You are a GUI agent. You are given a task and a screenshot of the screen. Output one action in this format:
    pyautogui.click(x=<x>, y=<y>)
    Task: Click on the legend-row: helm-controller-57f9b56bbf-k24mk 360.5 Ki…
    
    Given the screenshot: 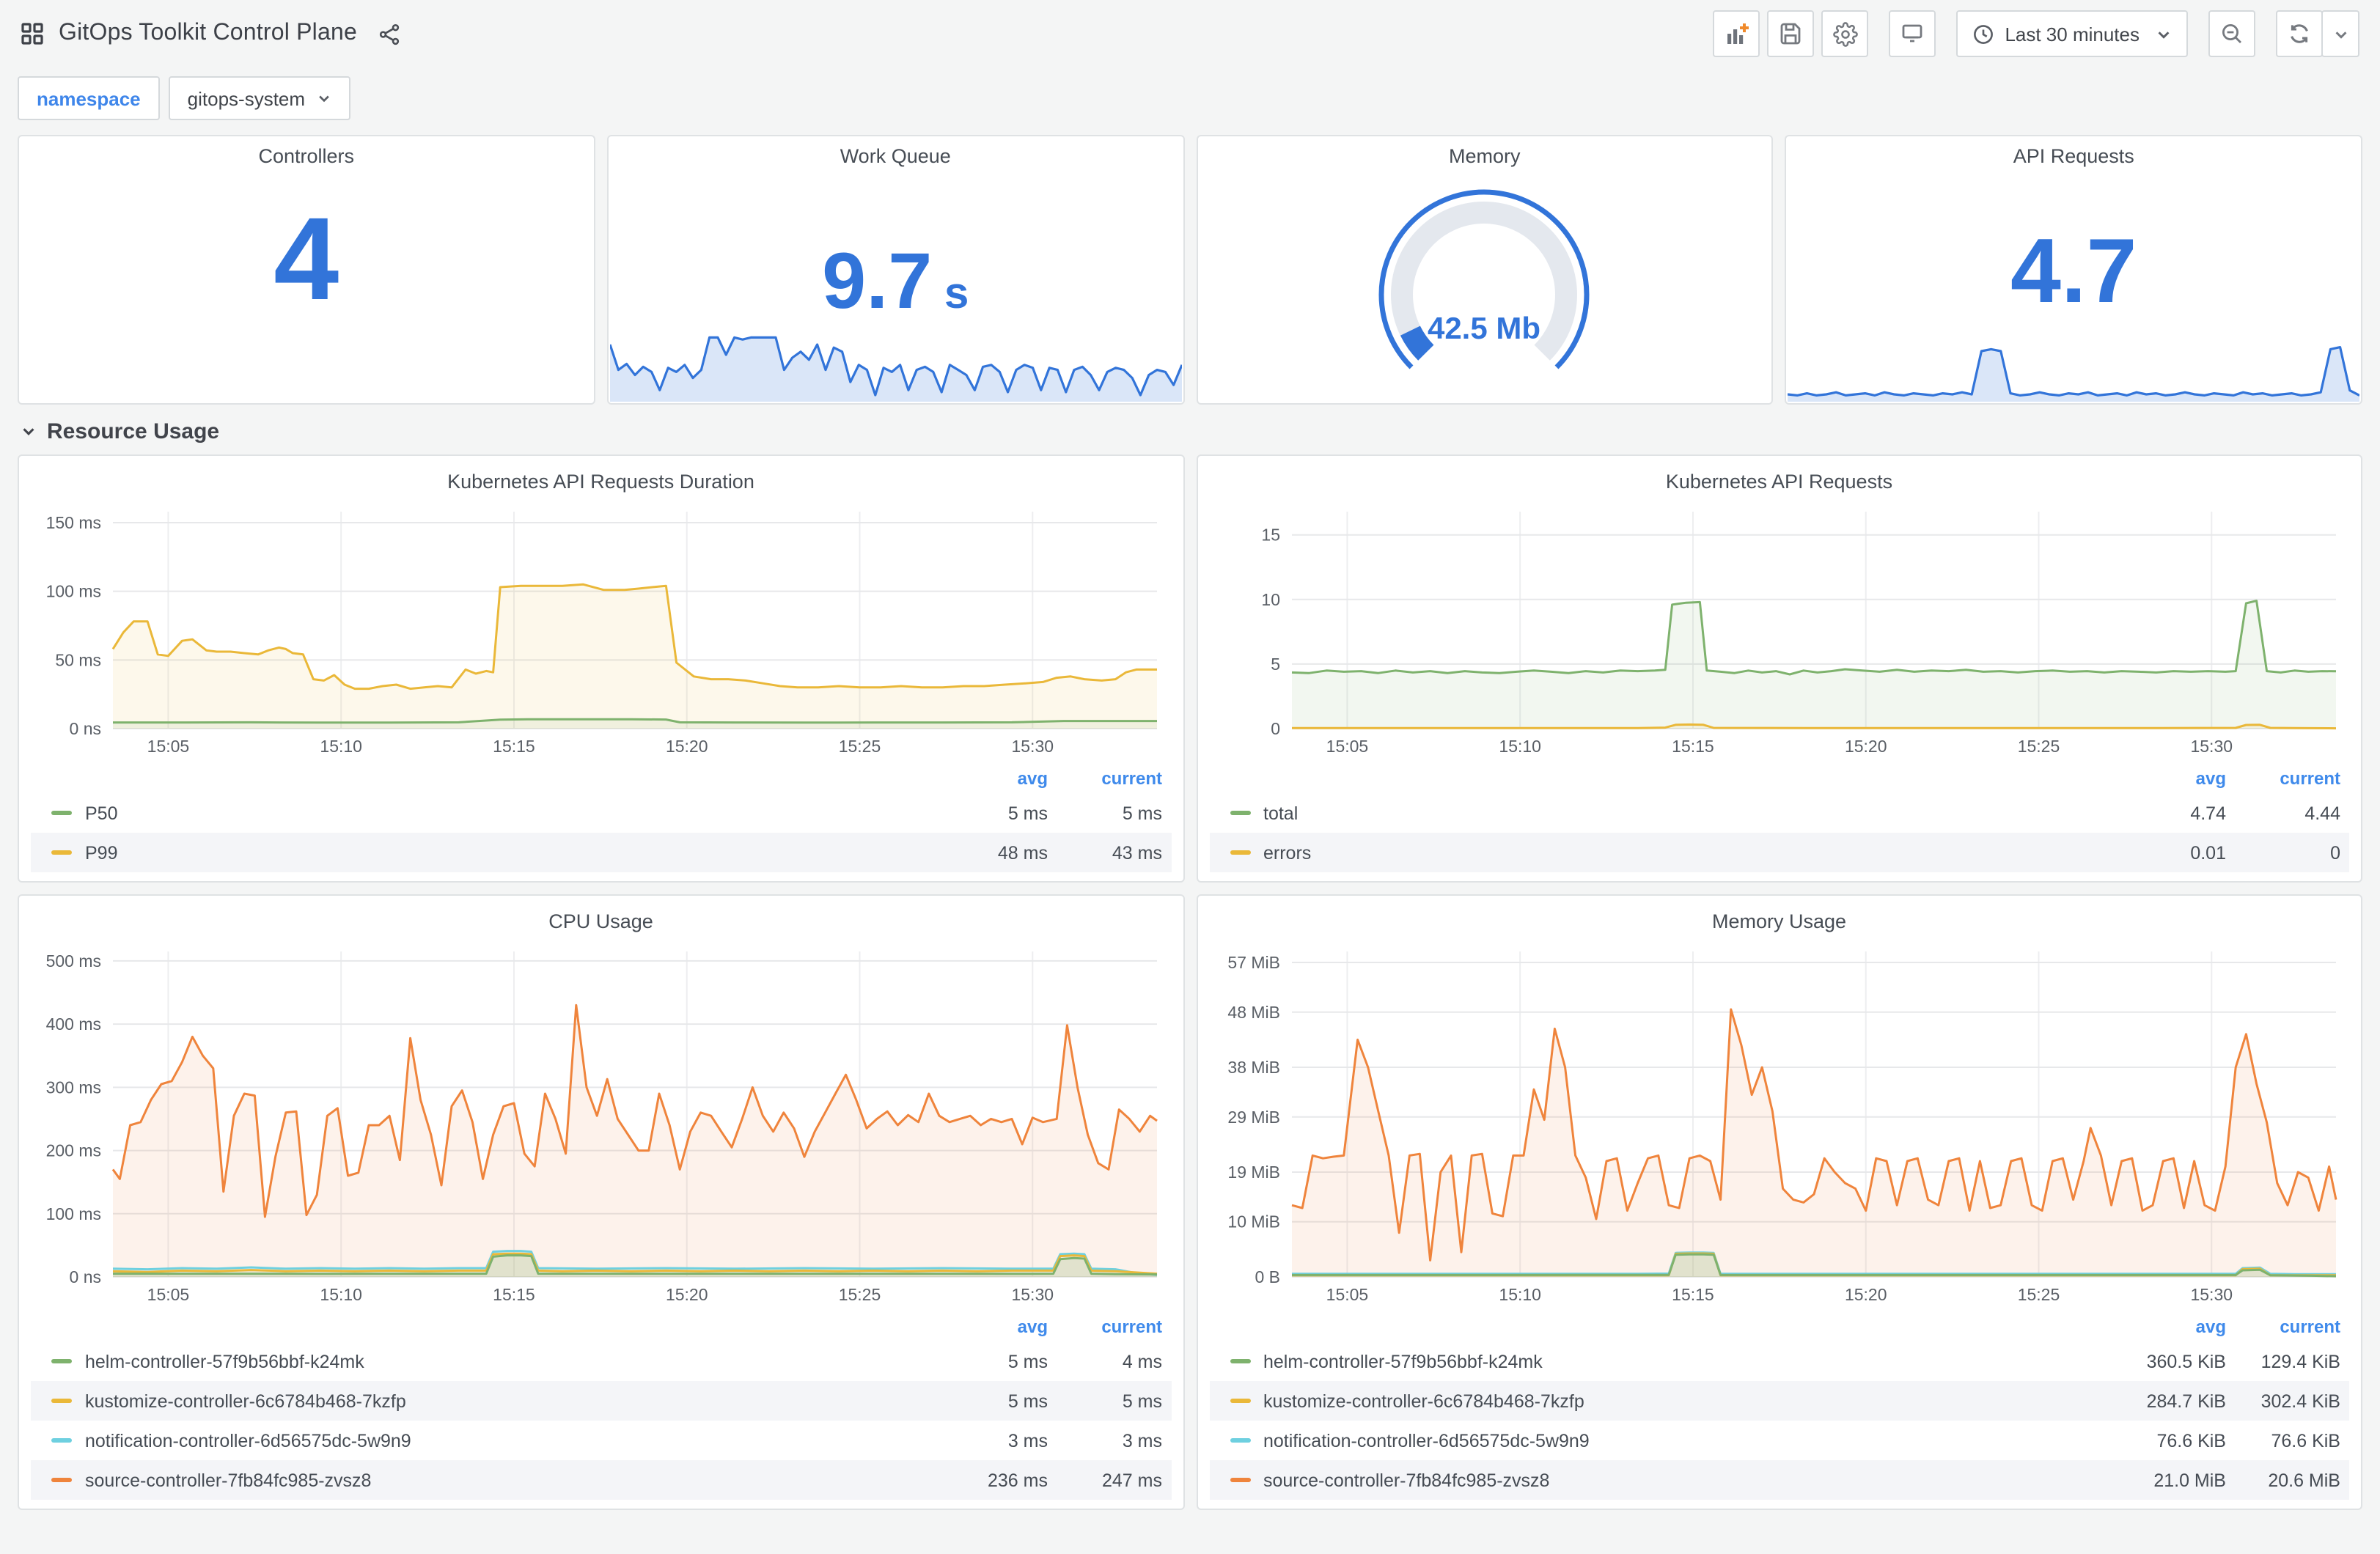 What is the action you would take?
    pyautogui.click(x=1779, y=1361)
    